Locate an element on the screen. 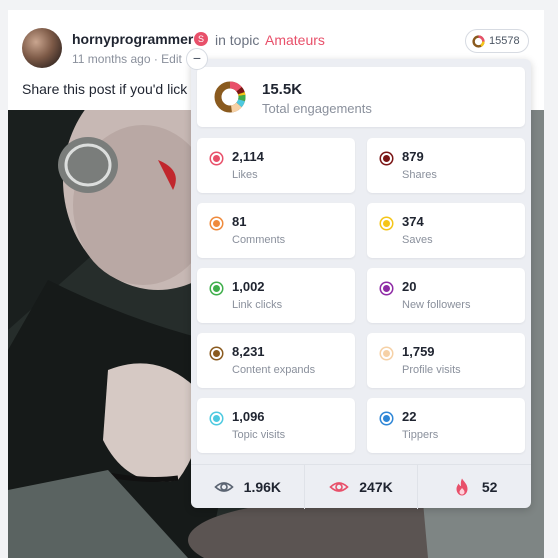 The width and height of the screenshot is (558, 558). stat-value: 20 is located at coordinates (409, 286).